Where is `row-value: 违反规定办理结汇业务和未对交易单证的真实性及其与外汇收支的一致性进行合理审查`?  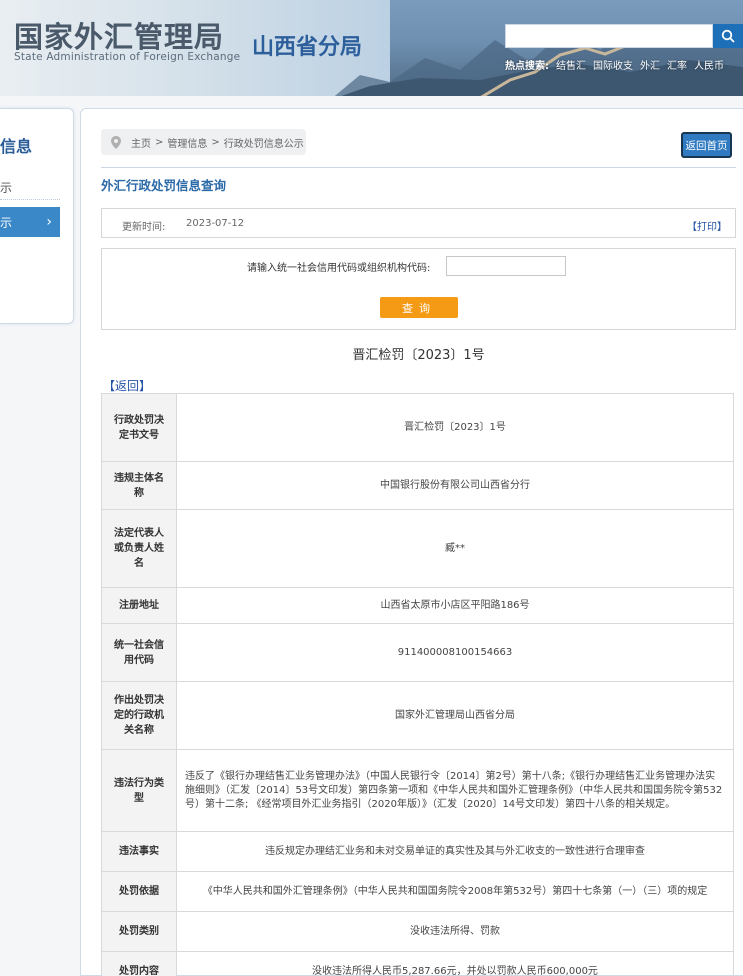
row-value: 违反规定办理结汇业务和未对交易单证的真实性及其与外汇收支的一致性进行合理审查 is located at coordinates (455, 851).